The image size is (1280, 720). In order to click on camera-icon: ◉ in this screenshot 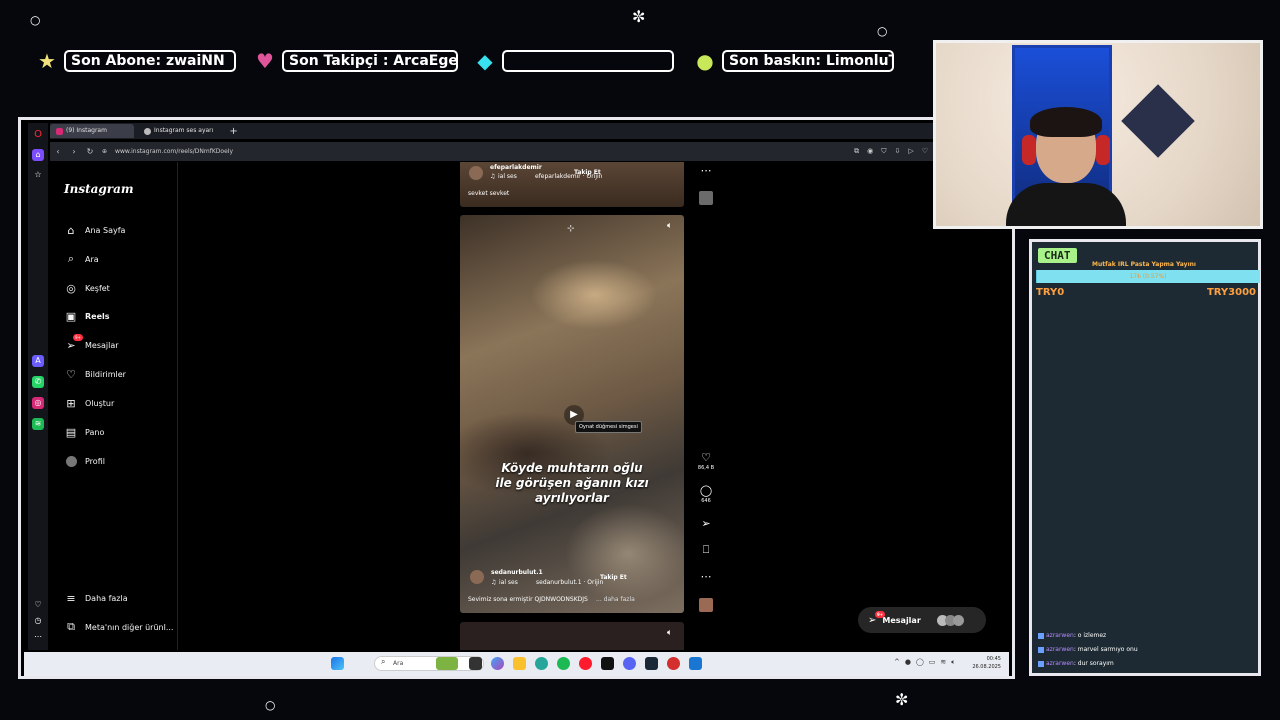, I will do `click(870, 151)`.